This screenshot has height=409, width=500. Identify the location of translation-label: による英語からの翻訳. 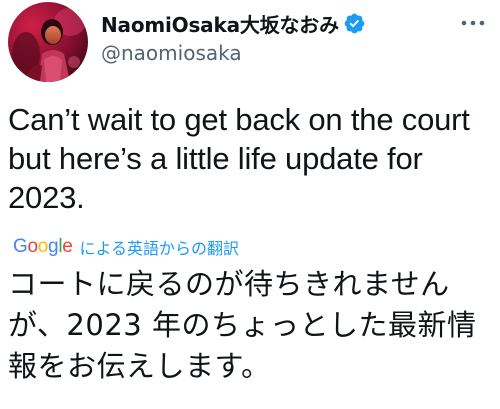
(160, 247).